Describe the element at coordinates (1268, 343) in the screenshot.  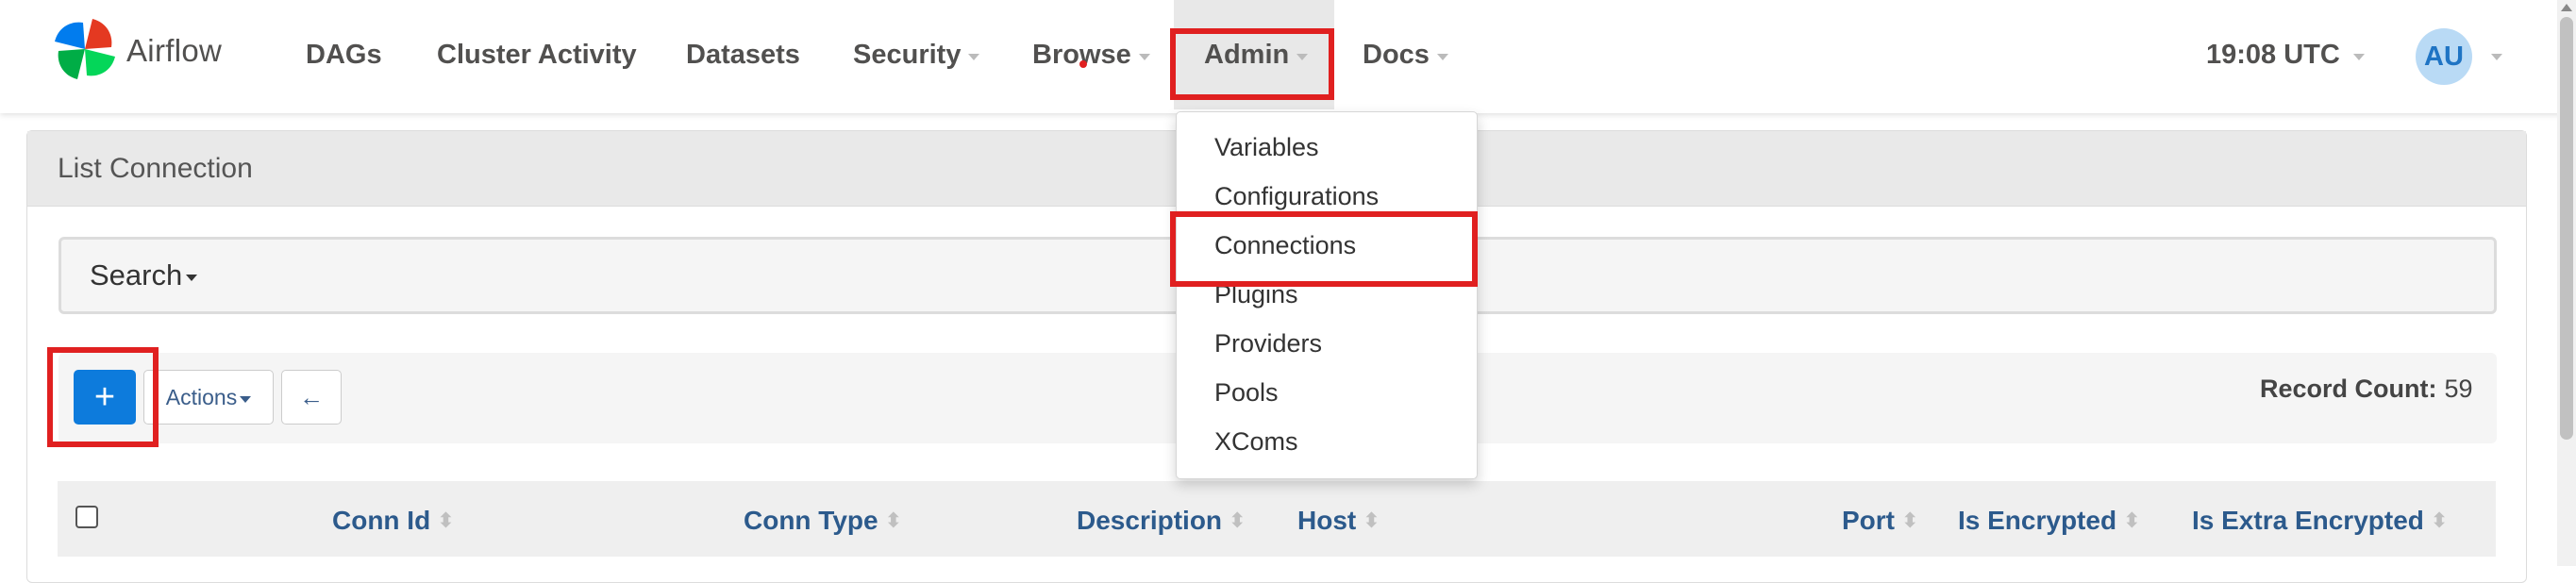
I see `menu-item-providers: Providers` at that location.